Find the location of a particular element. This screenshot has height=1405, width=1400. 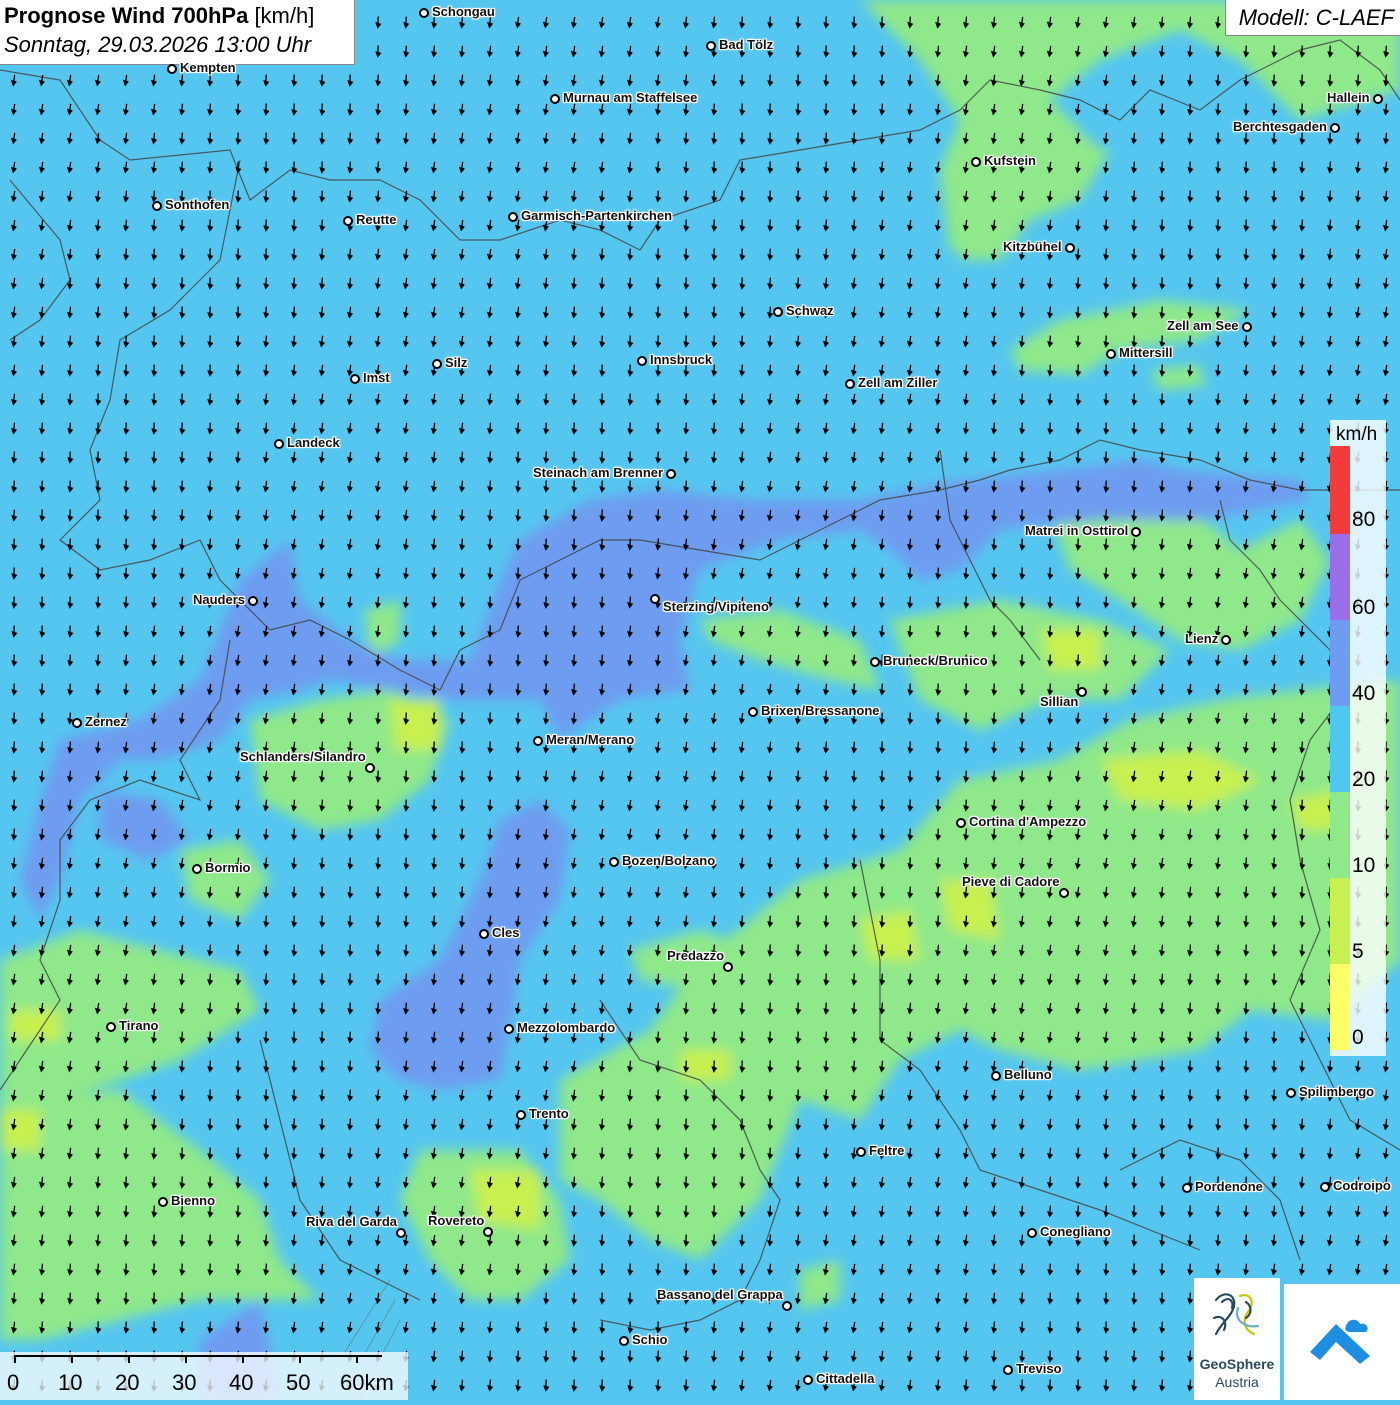

city-name: Matrei in Osttirol is located at coordinates (1076, 530).